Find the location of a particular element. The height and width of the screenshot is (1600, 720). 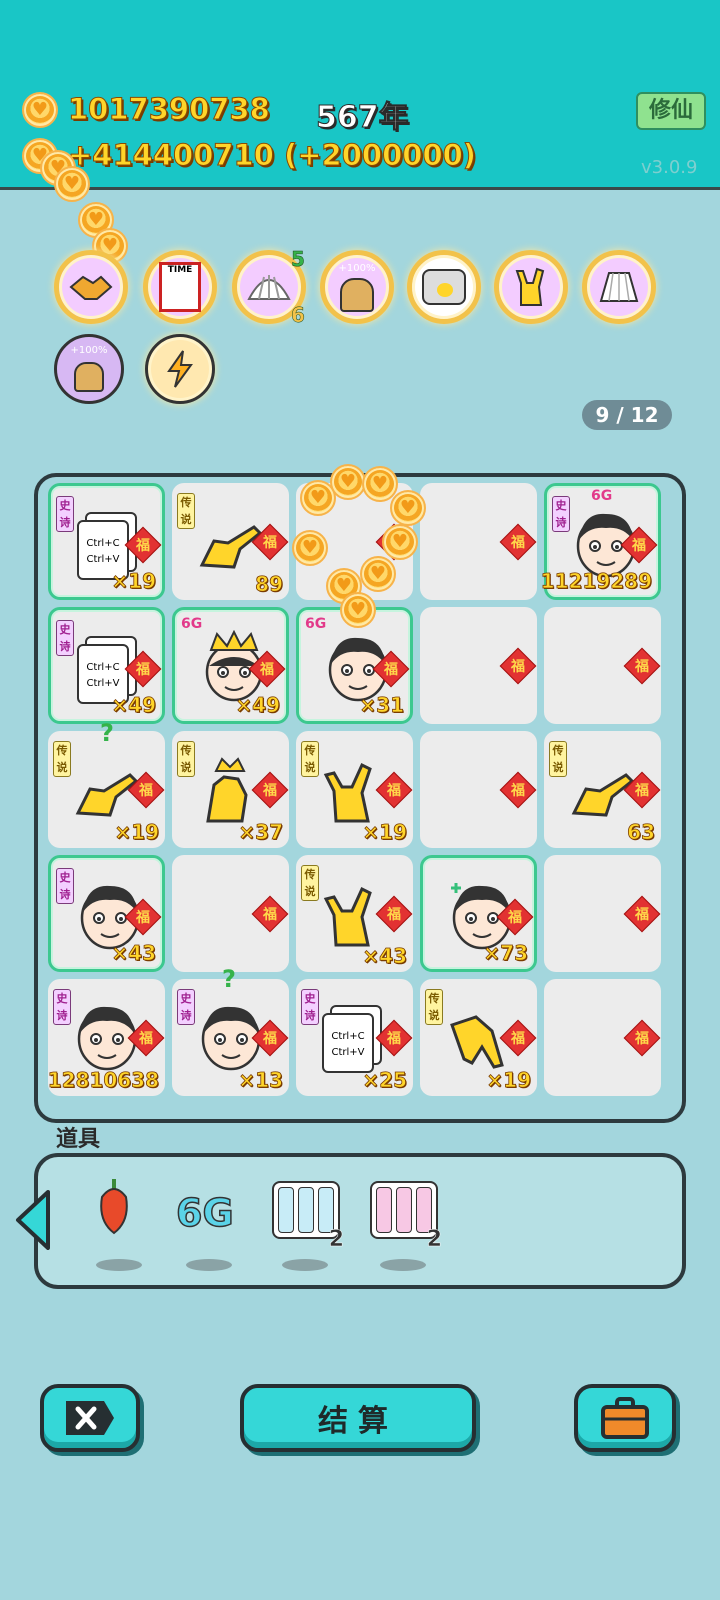

settle-button-label: 结算 is located at coordinates (358, 1421).